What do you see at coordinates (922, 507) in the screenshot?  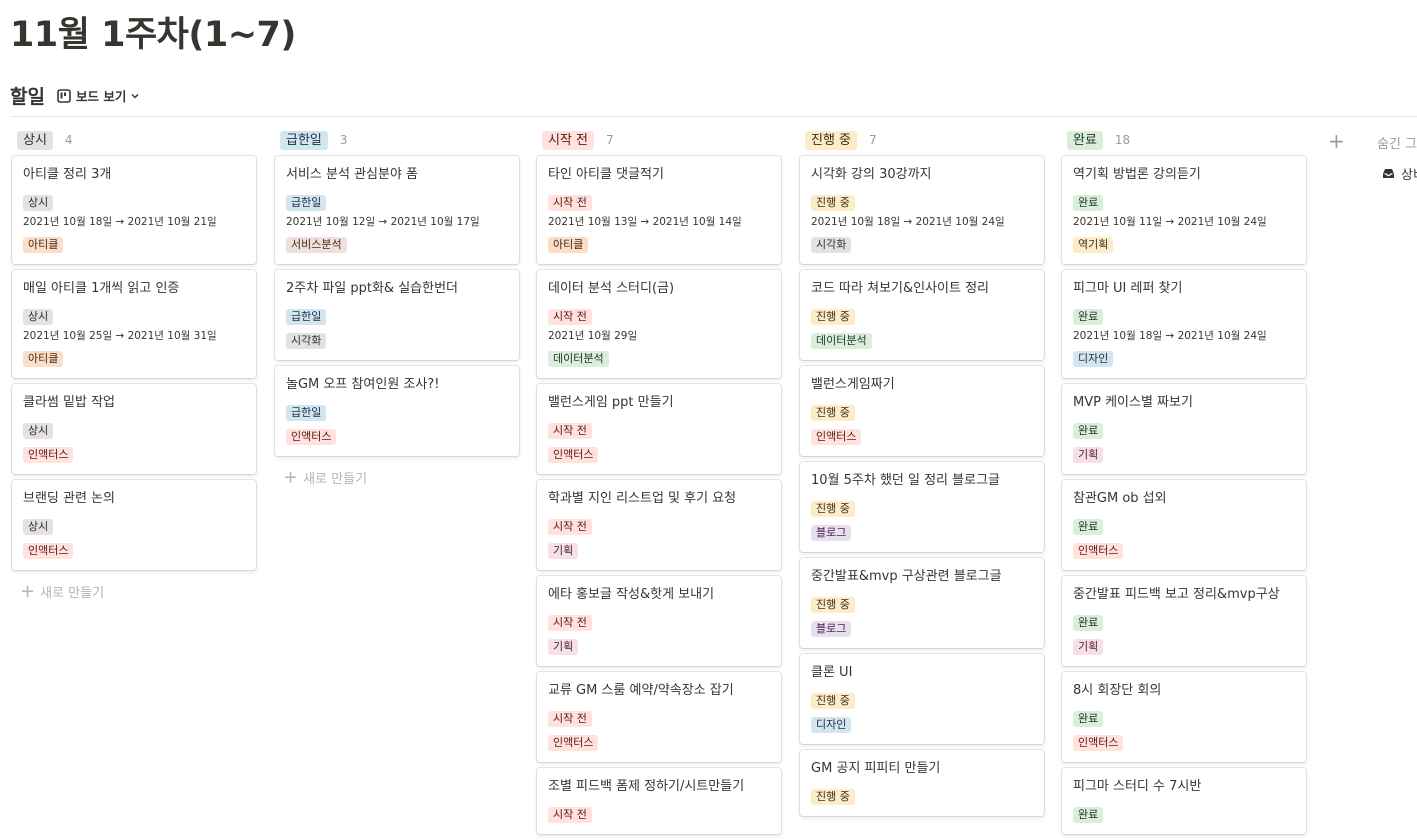 I see `board-card: 10월 5주차 했던 일 정리 블로그글진행 중블로그` at bounding box center [922, 507].